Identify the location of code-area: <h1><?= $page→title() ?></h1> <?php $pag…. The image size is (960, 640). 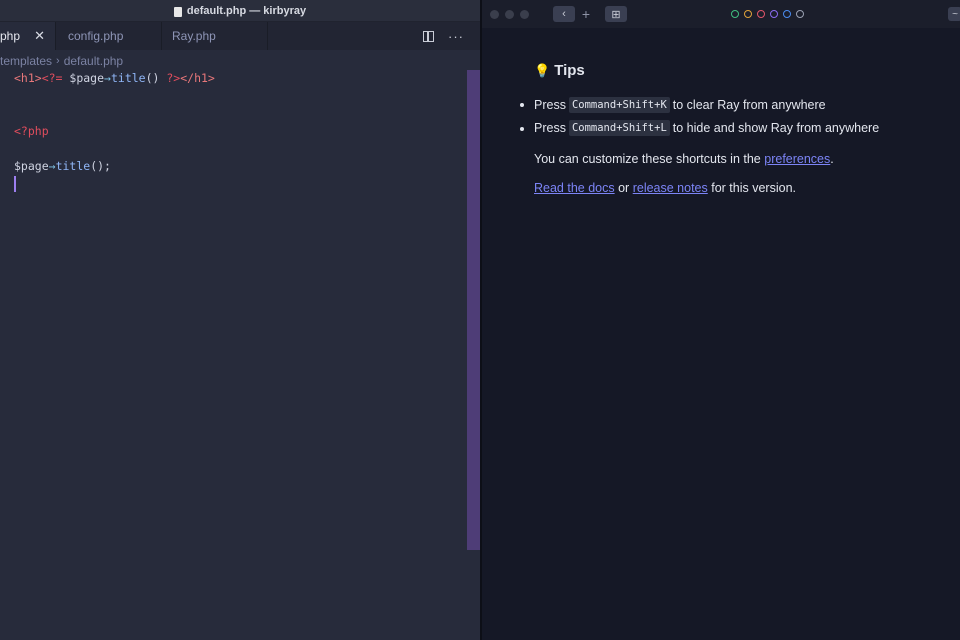
(114, 131).